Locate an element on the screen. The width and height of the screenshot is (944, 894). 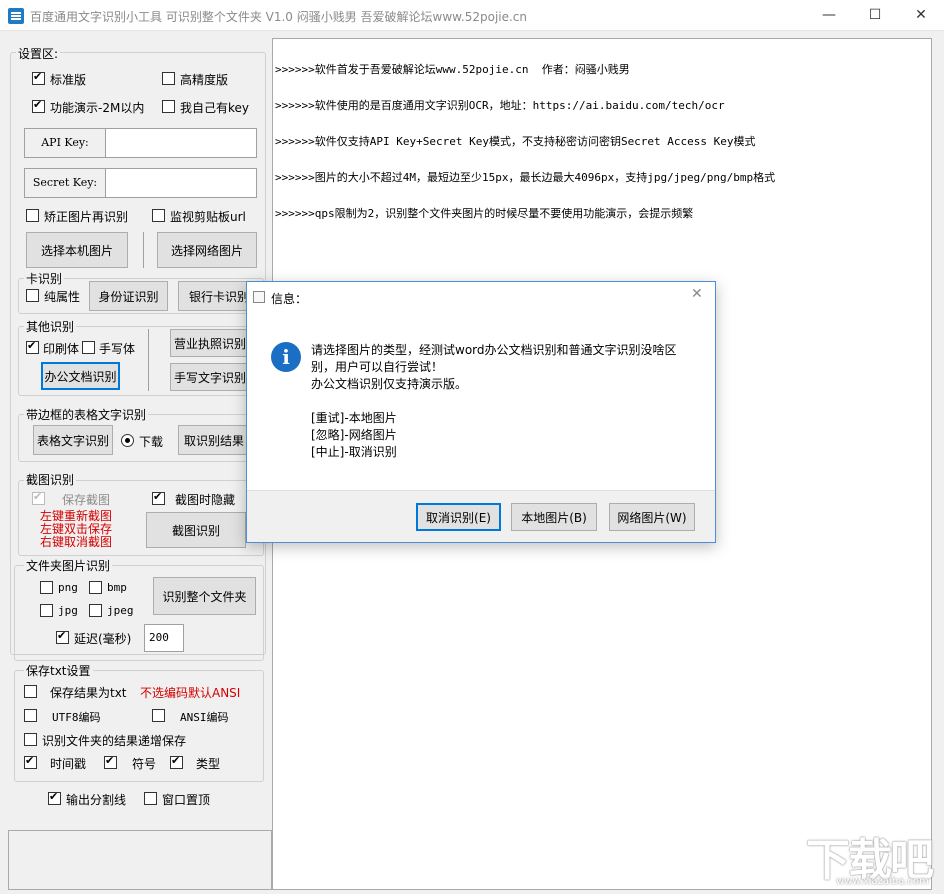
save-txt-label: 保存结果为txt is located at coordinates (88, 693).